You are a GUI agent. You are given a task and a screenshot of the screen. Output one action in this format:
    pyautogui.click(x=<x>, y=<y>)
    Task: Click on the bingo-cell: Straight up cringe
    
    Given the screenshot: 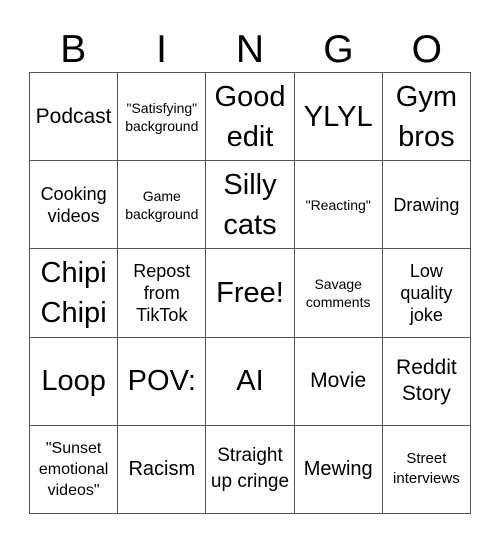 What is the action you would take?
    pyautogui.click(x=250, y=469)
    